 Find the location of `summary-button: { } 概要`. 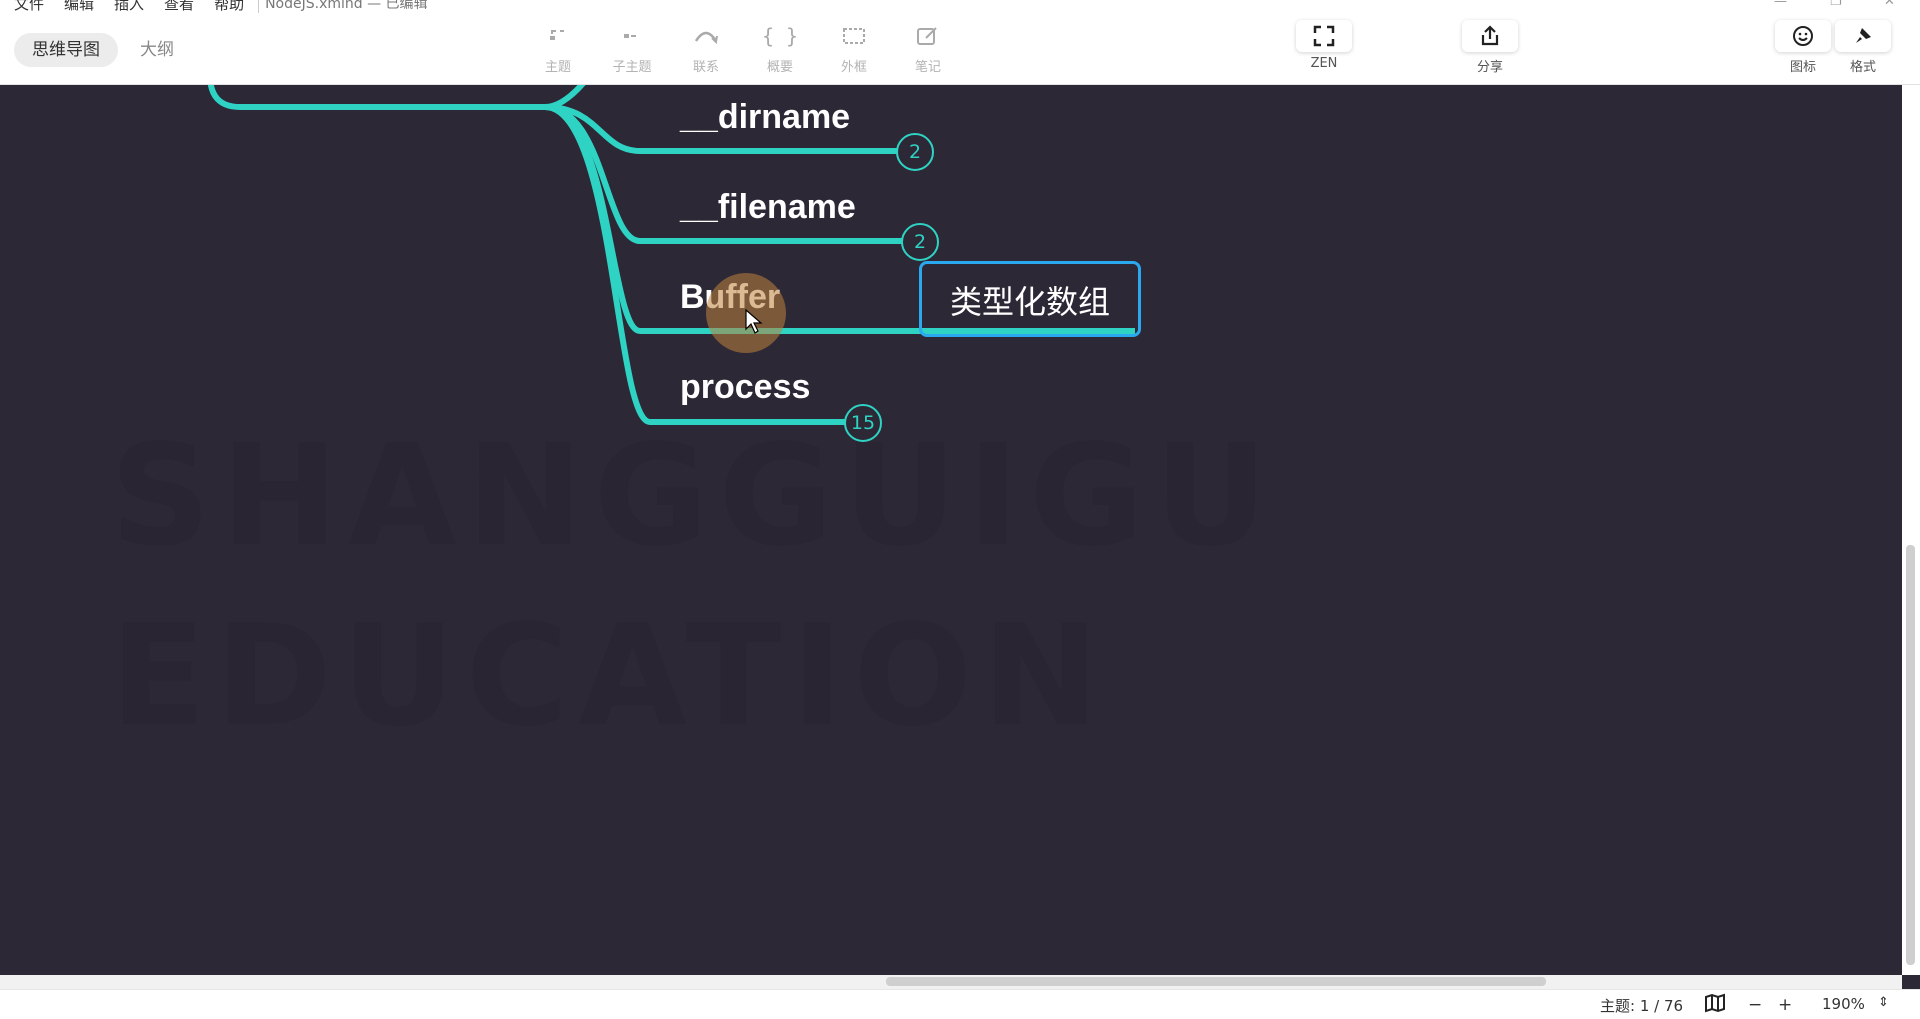

summary-button: { } 概要 is located at coordinates (780, 49).